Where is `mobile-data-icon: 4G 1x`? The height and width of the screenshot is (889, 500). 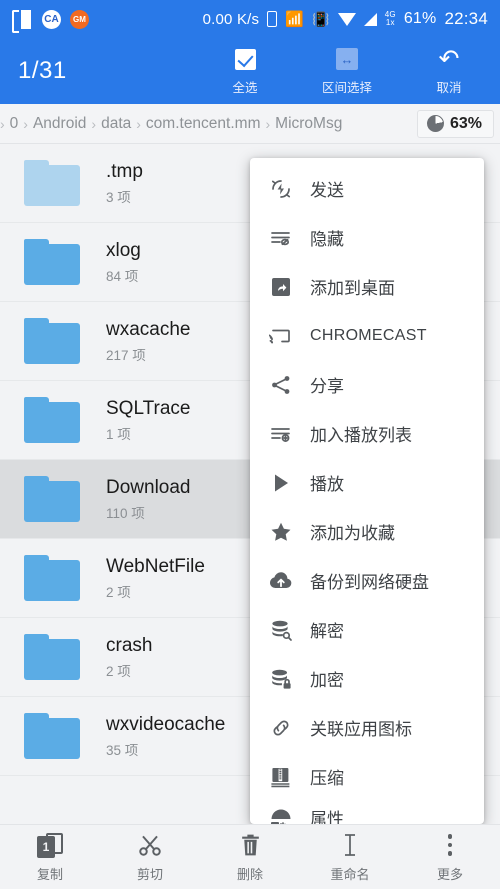
mobile-data-icon: 4G 1x is located at coordinates (390, 19).